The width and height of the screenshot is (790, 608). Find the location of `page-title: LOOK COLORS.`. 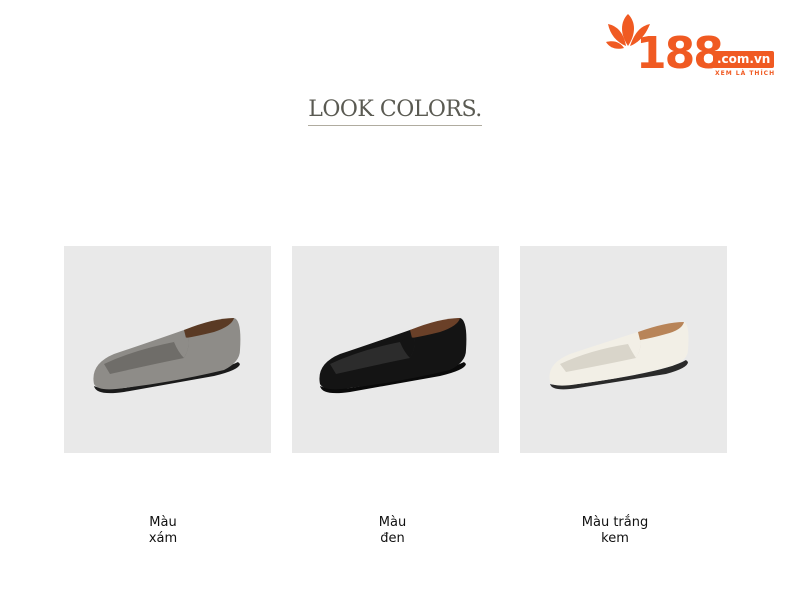

page-title: LOOK COLORS. is located at coordinates (395, 111).